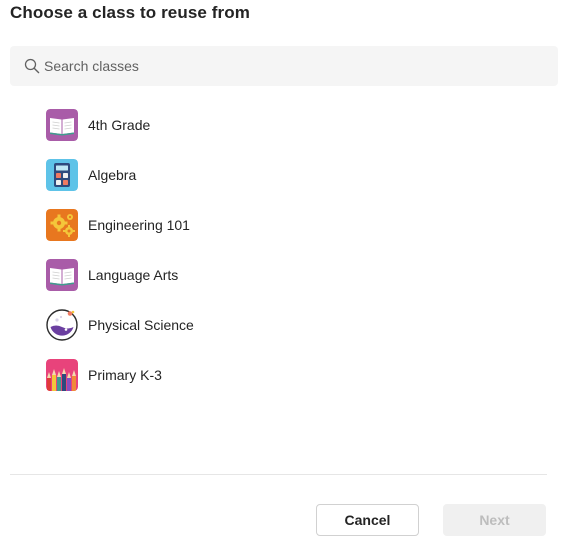  What do you see at coordinates (112, 175) in the screenshot?
I see `class-label: Algebra` at bounding box center [112, 175].